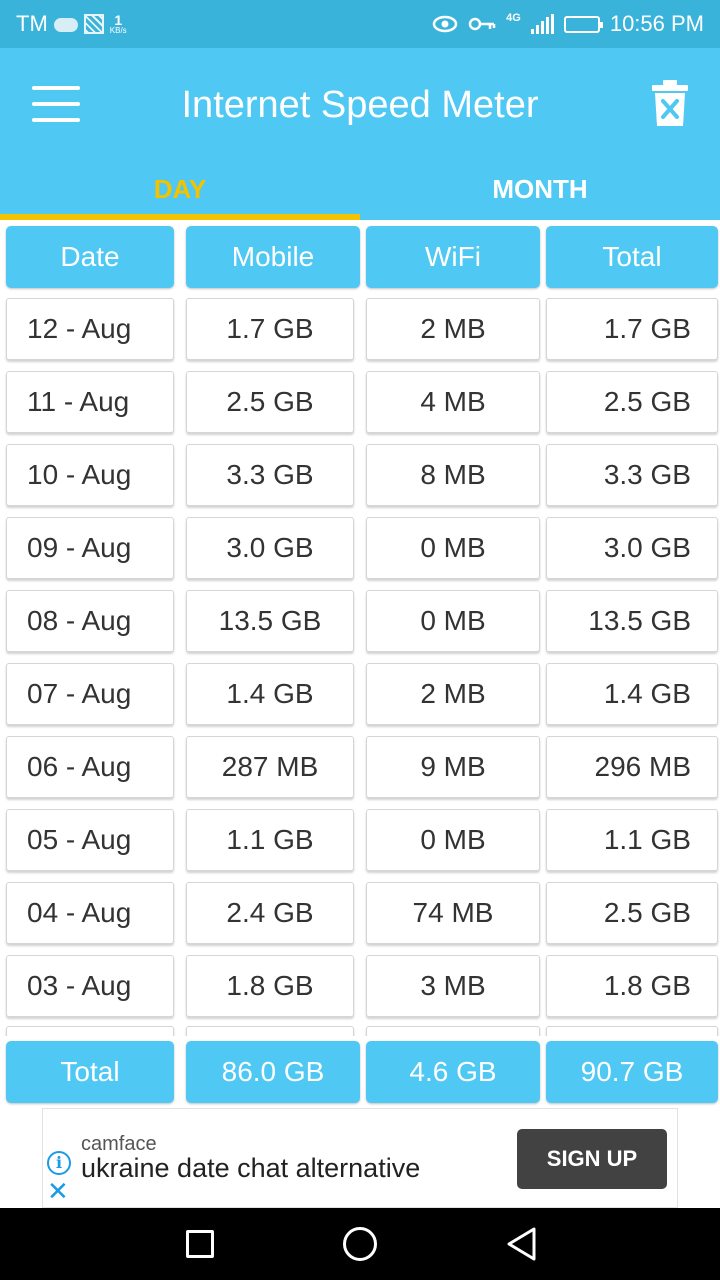 The height and width of the screenshot is (1280, 720). What do you see at coordinates (90, 986) in the screenshot?
I see `cell-date: 03 - Aug` at bounding box center [90, 986].